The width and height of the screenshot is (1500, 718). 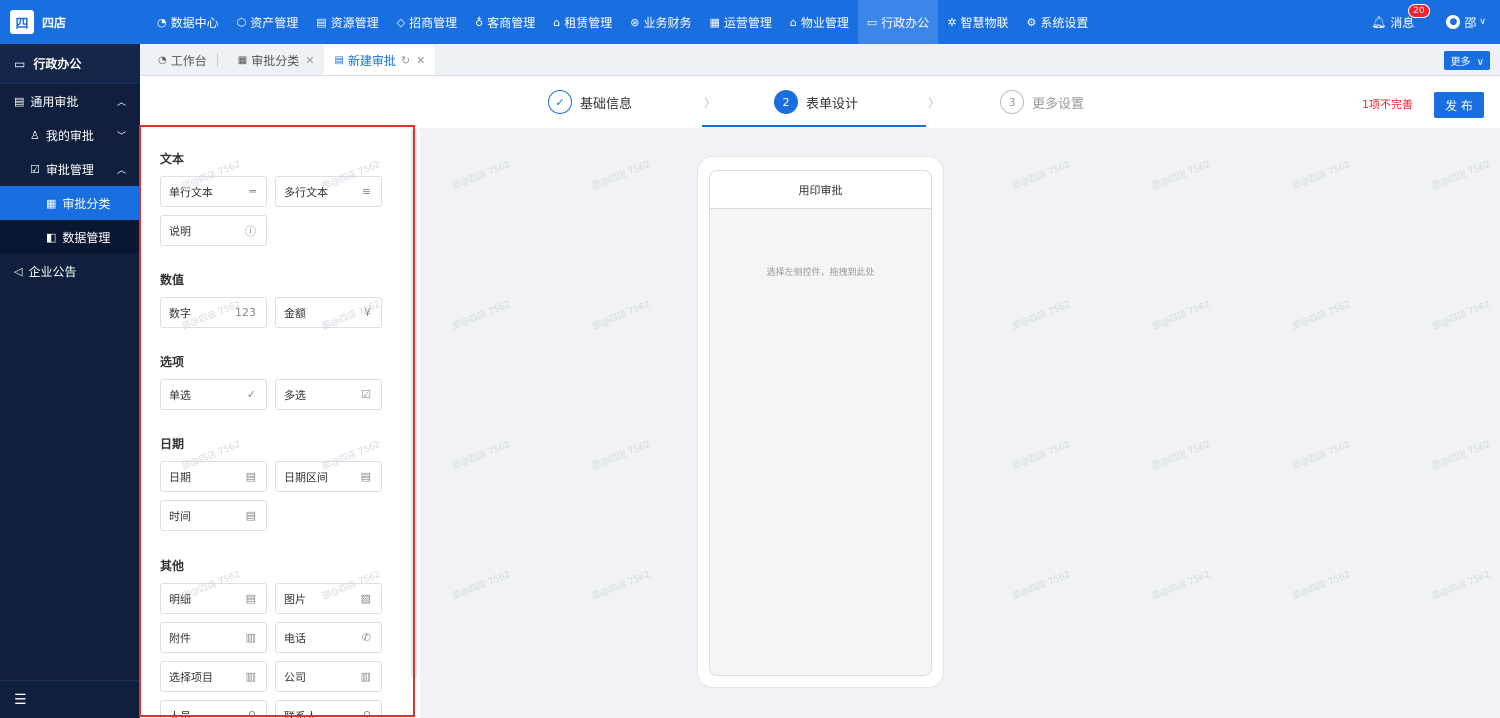 I want to click on checklist-icon: ☑, so click(x=35, y=169).